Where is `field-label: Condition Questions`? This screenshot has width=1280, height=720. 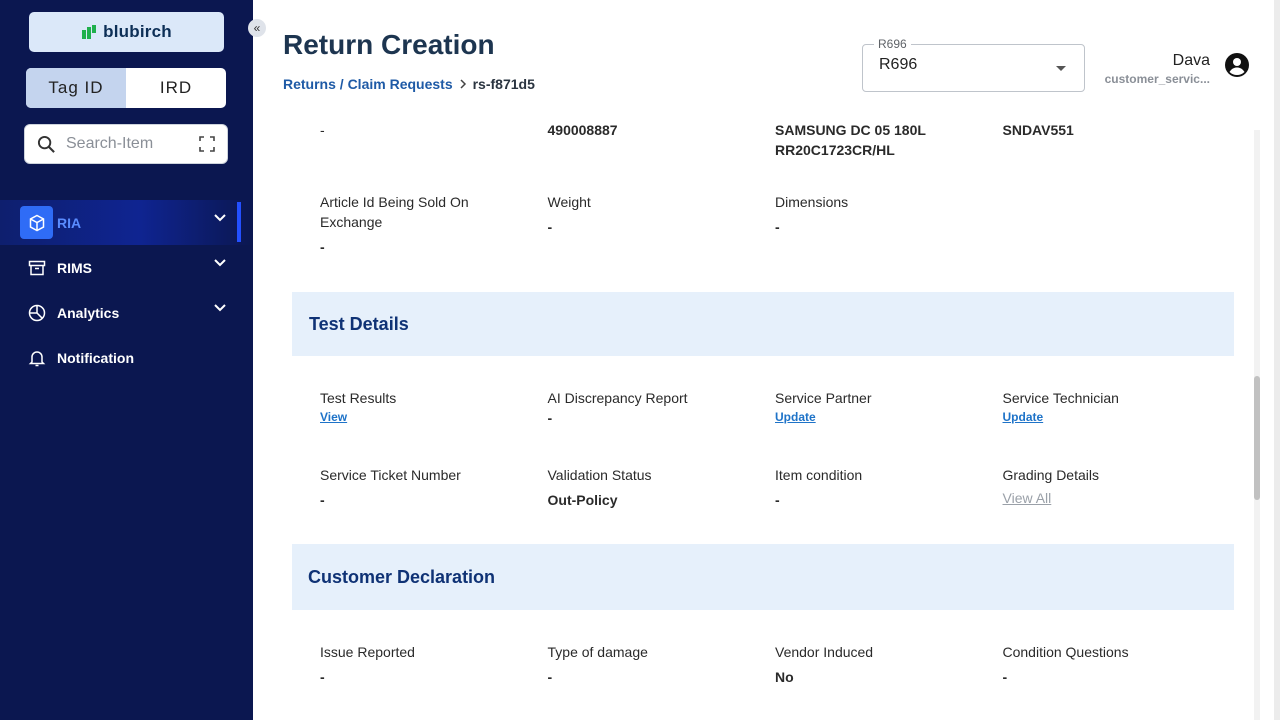 field-label: Condition Questions is located at coordinates (1065, 652).